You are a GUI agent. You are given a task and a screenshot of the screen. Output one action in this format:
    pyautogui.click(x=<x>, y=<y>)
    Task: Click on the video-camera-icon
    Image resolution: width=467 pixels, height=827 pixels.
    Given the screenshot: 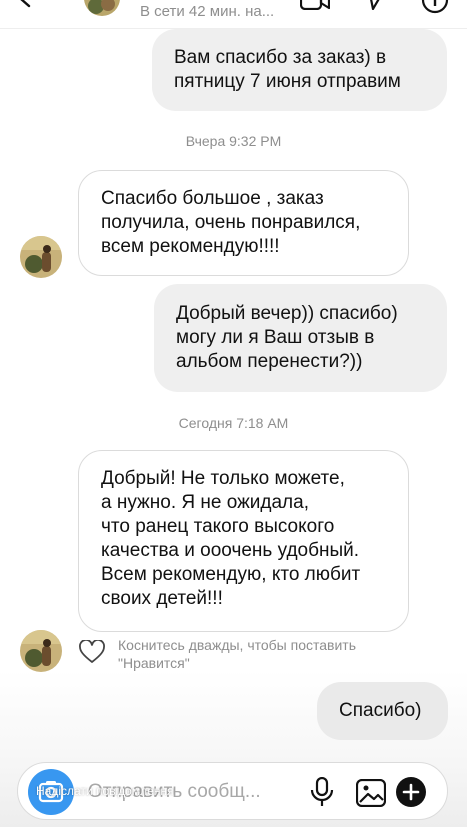 What is the action you would take?
    pyautogui.click(x=315, y=5)
    